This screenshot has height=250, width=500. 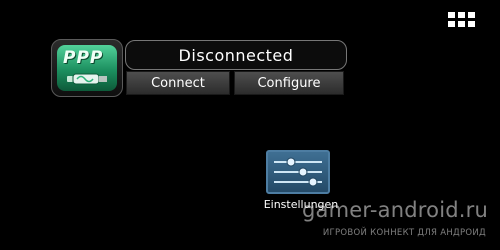 I want to click on ppp-widget-icon: PPP, so click(x=87, y=68).